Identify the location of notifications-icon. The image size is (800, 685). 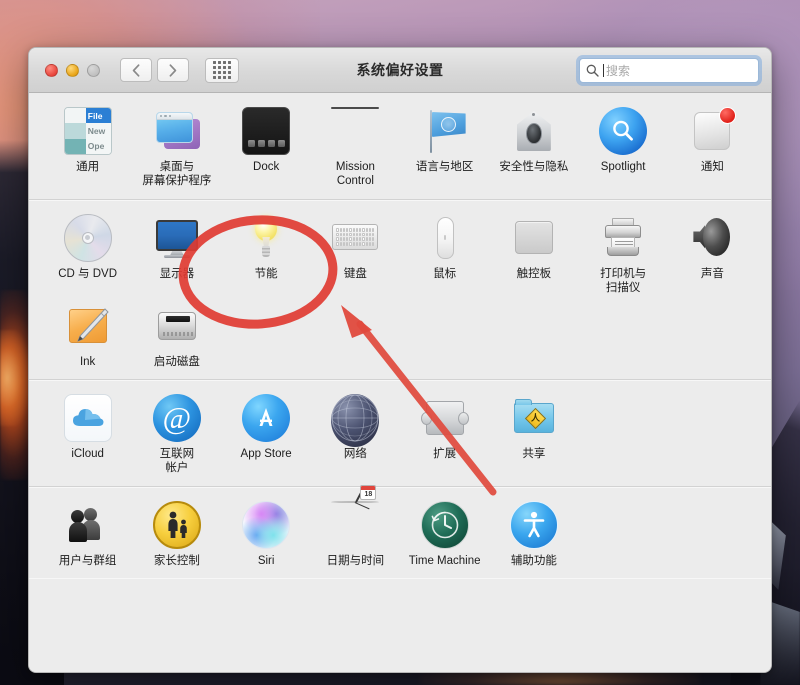
(712, 131).